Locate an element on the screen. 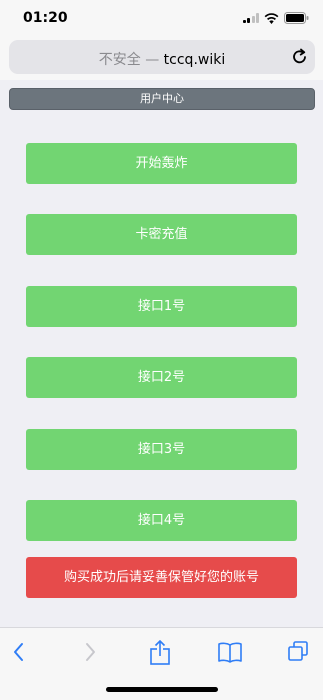  status-icons is located at coordinates (276, 18).